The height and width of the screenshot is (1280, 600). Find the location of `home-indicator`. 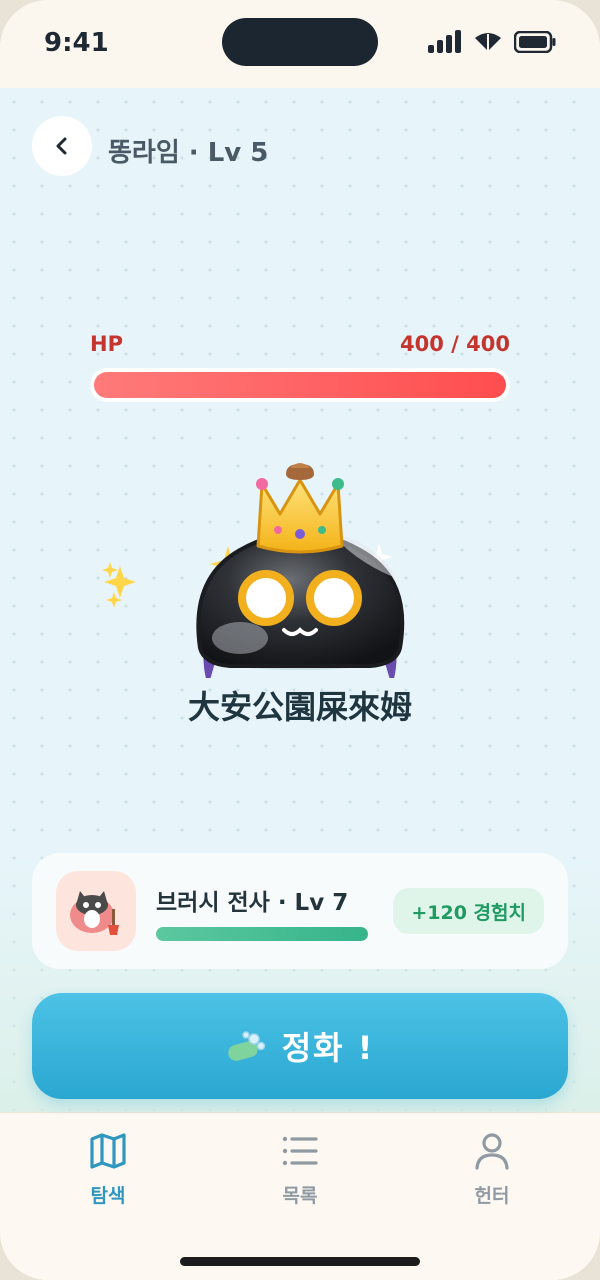

home-indicator is located at coordinates (300, 1261).